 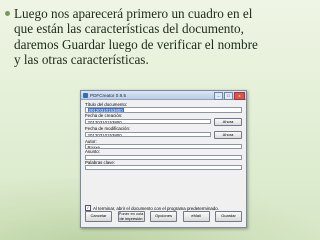 I want to click on close-icon: x, so click(x=239, y=96).